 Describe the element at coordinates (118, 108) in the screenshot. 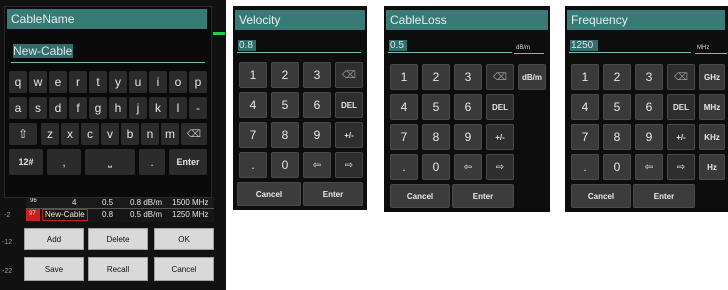

I see `key-h: h` at that location.